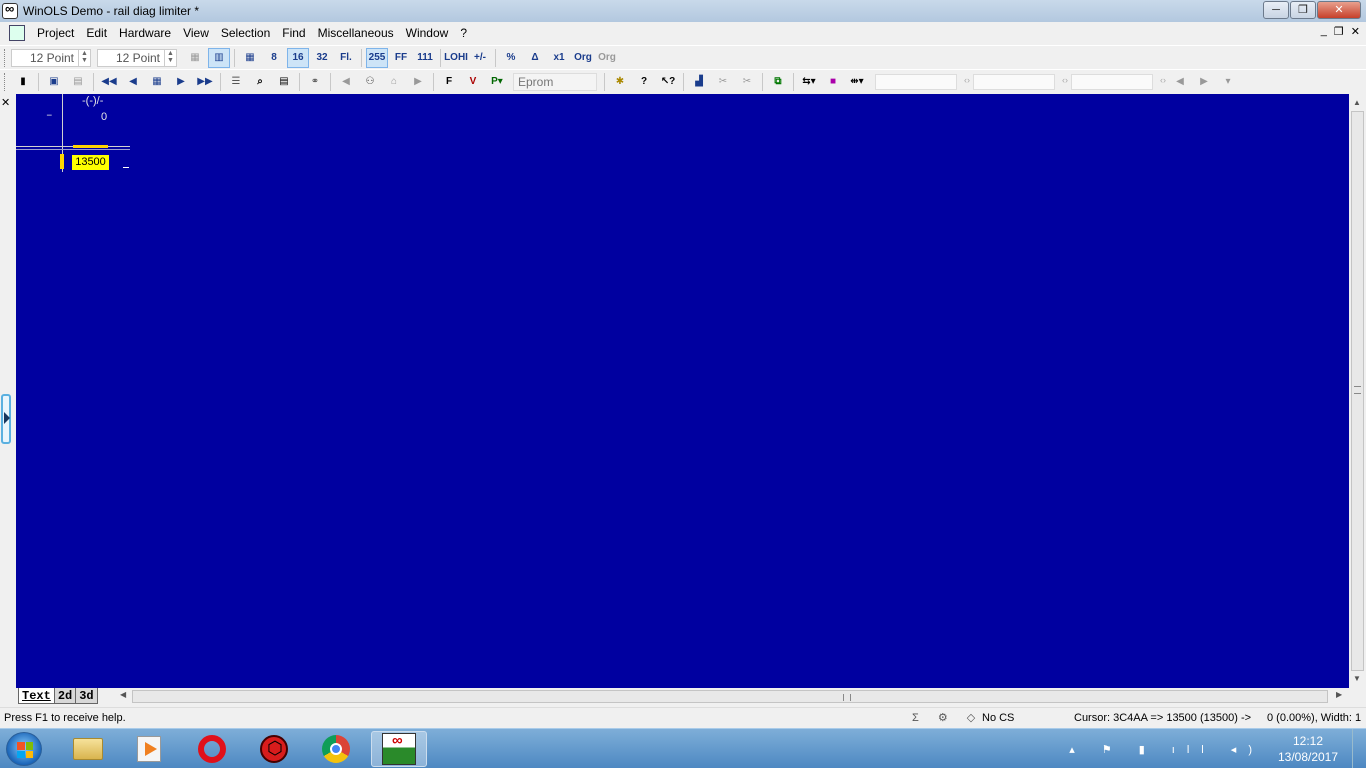  What do you see at coordinates (236, 82) in the screenshot?
I see `tree-list-icon: ☰` at bounding box center [236, 82].